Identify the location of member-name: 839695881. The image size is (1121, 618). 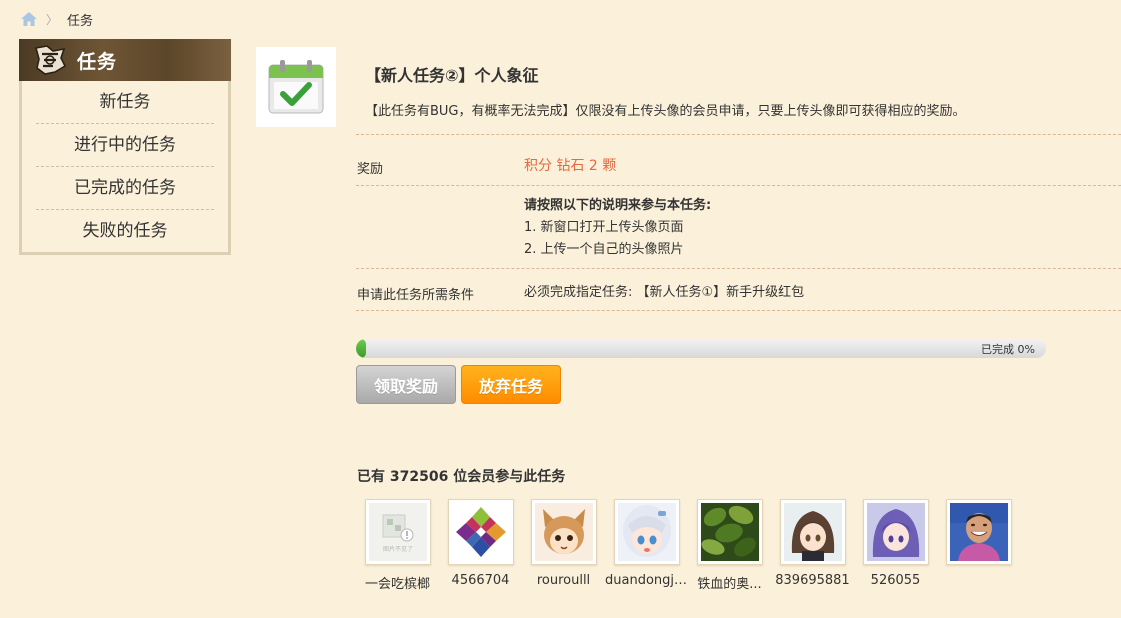
(812, 580).